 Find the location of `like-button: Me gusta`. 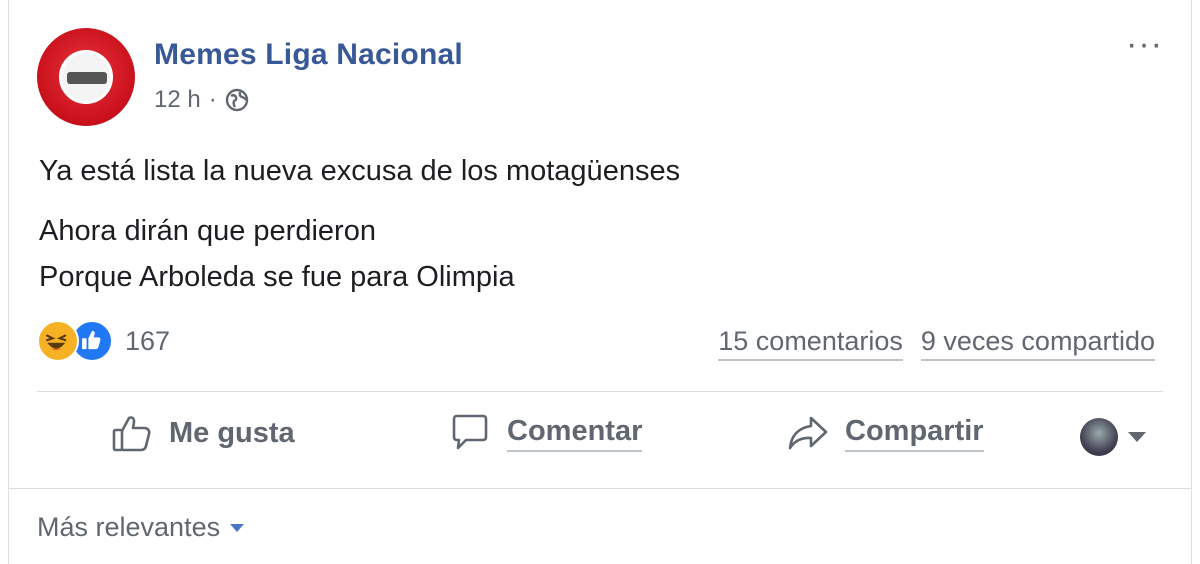

like-button: Me gusta is located at coordinates (202, 433).